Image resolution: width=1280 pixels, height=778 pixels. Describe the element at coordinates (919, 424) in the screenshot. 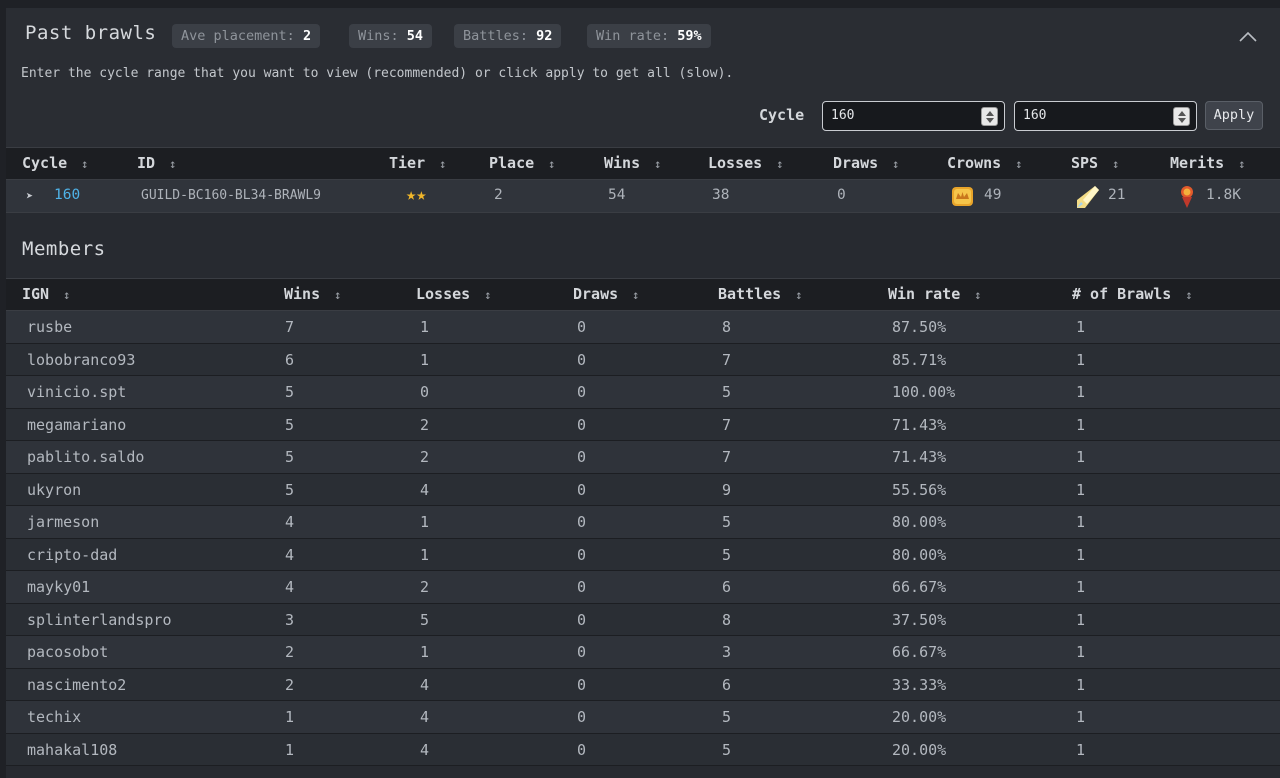

I see `member-win-rate: 71.43%` at that location.